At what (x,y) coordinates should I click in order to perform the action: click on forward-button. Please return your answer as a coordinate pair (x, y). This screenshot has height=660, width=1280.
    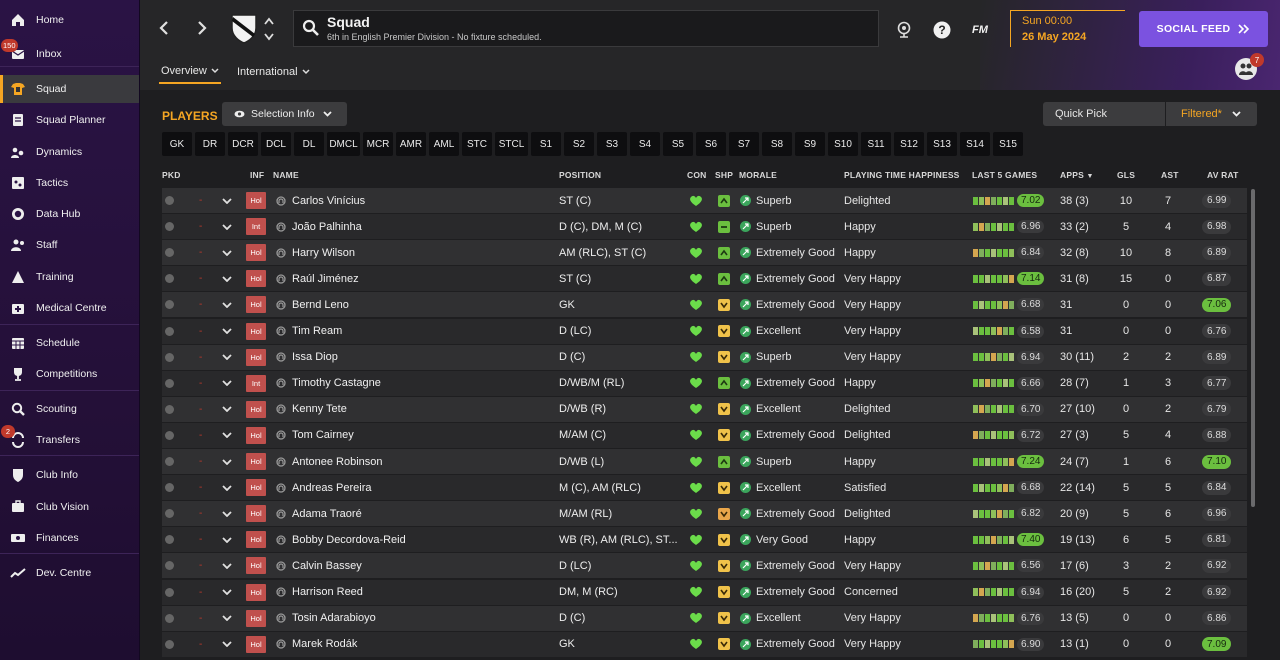
    Looking at the image, I should click on (202, 28).